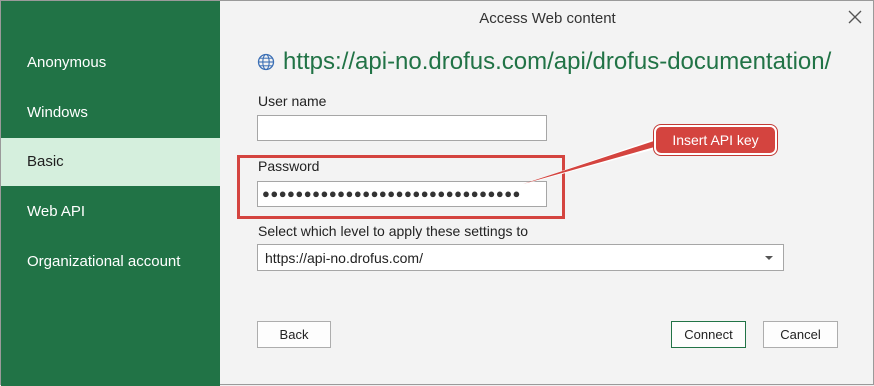  What do you see at coordinates (294, 334) in the screenshot?
I see `back-button: Back` at bounding box center [294, 334].